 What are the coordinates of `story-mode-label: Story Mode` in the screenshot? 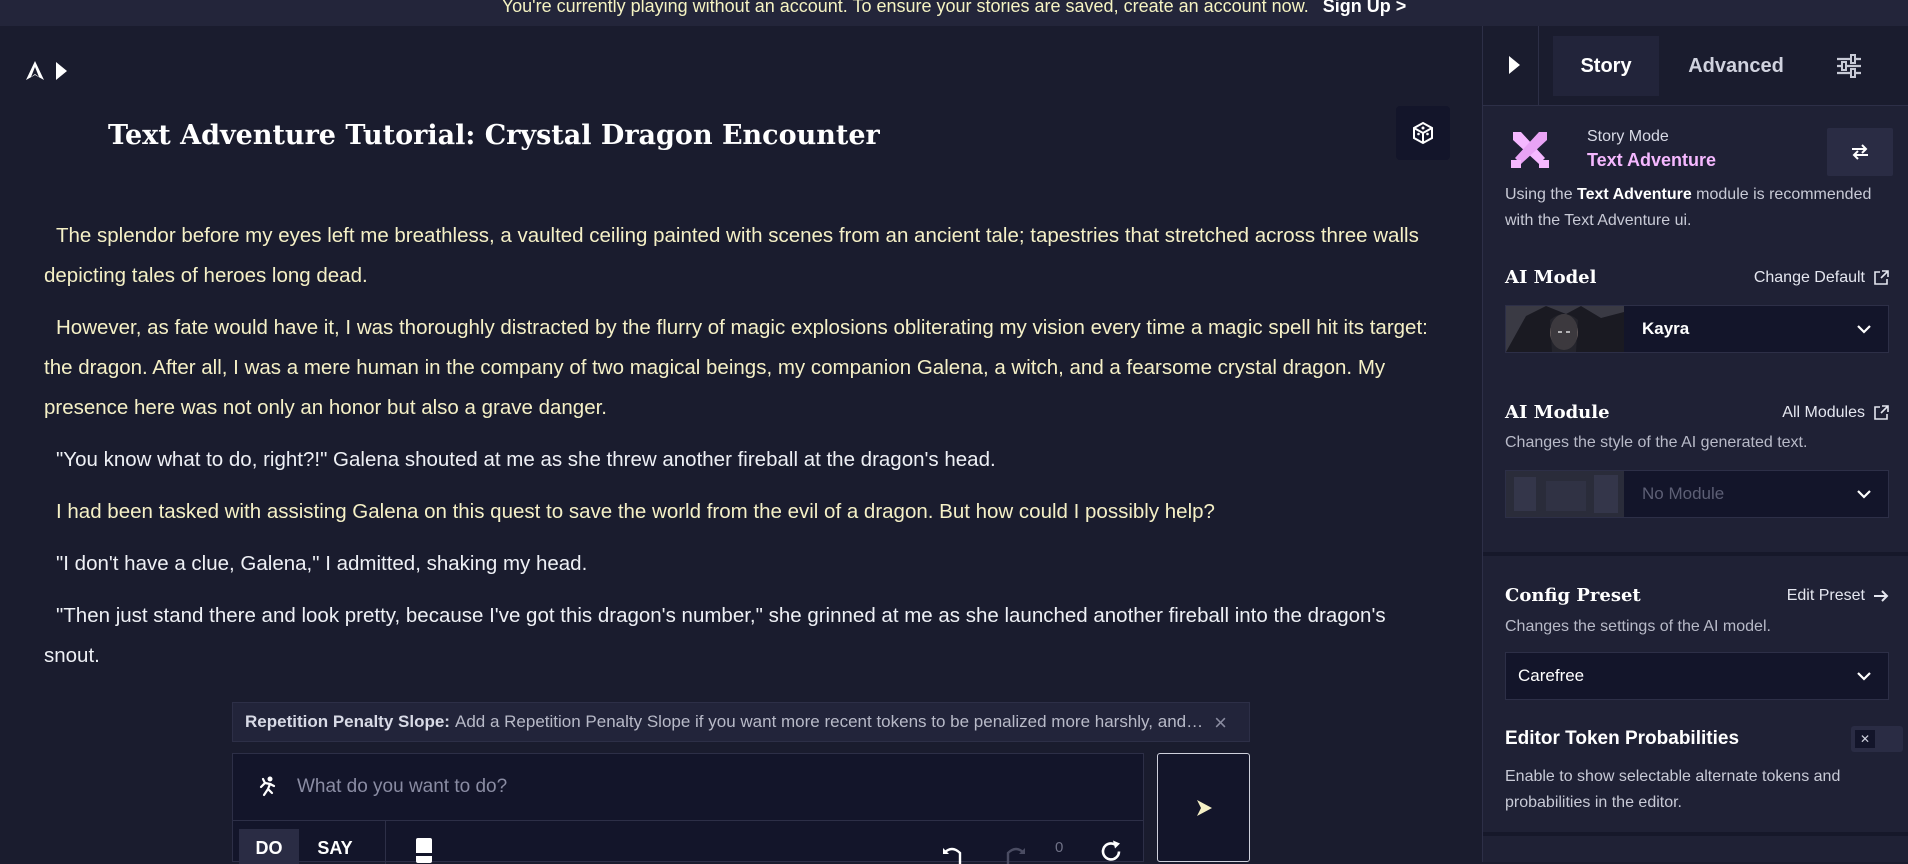 It's located at (1628, 136).